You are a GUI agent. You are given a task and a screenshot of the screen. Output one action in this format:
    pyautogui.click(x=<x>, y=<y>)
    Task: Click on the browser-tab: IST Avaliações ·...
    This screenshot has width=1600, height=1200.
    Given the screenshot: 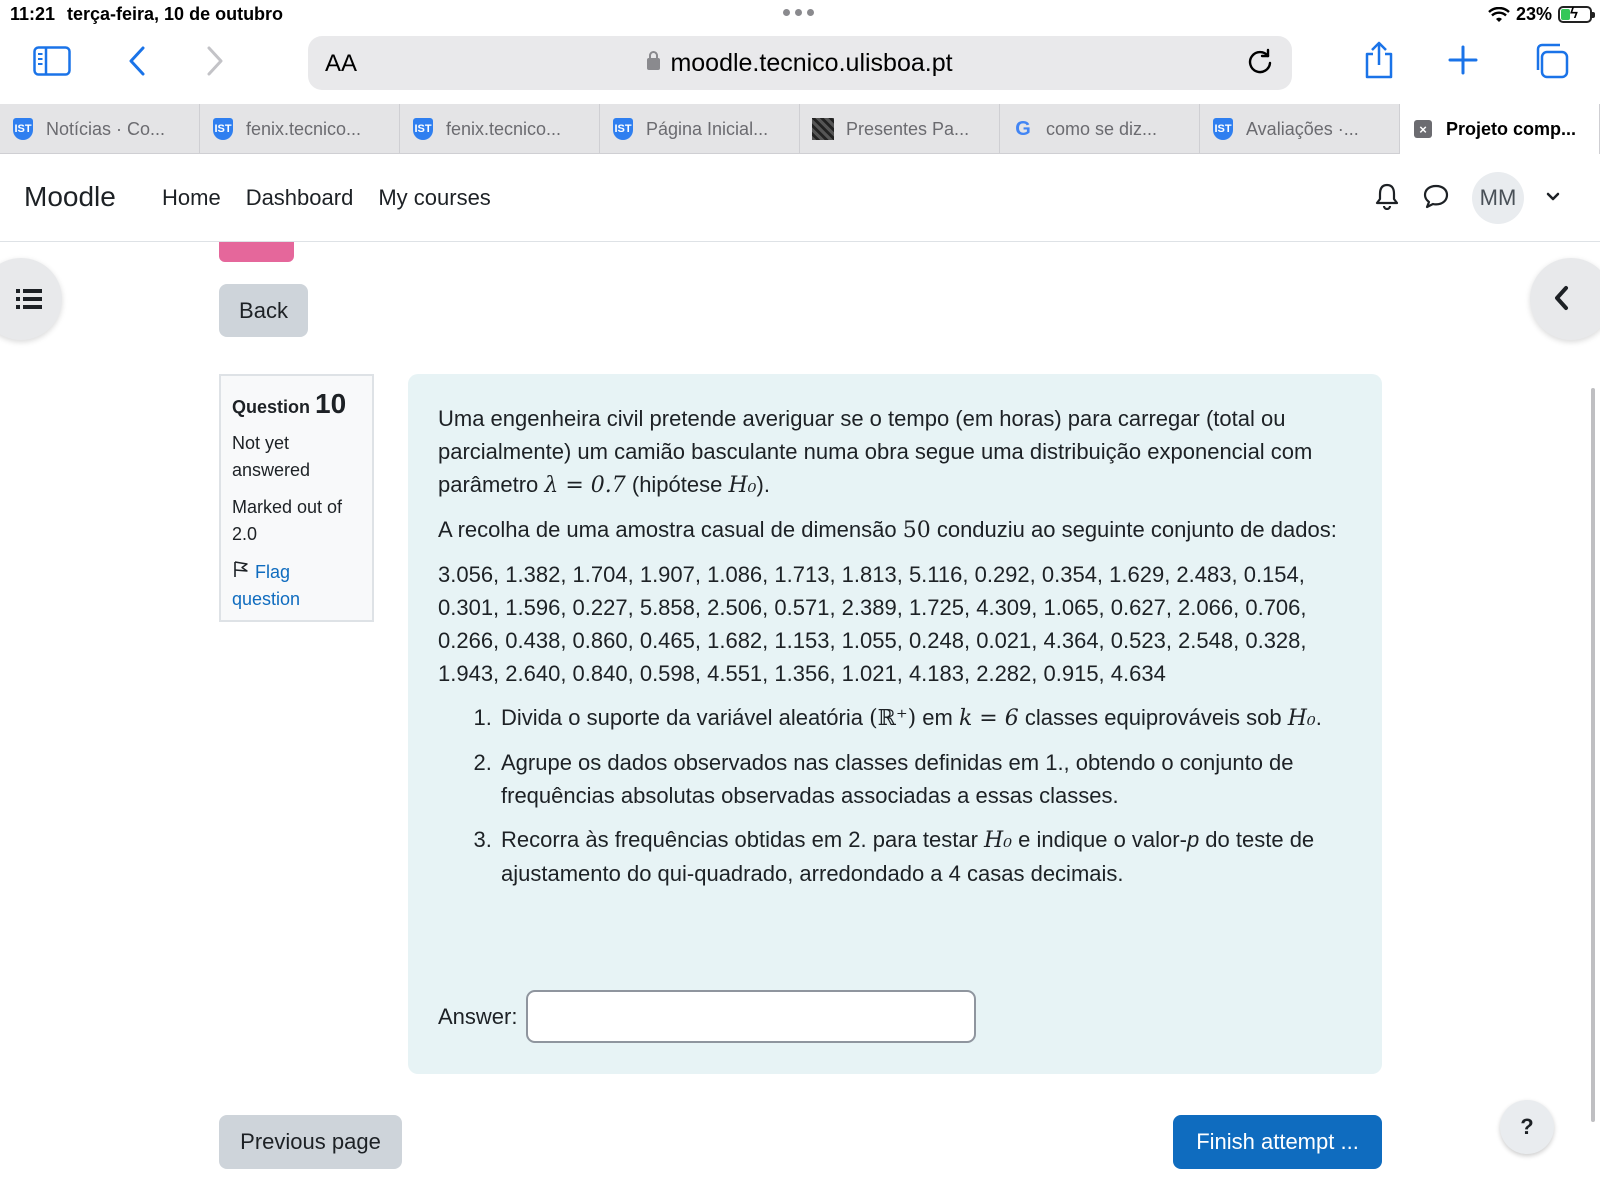 What is the action you would take?
    pyautogui.click(x=1300, y=129)
    